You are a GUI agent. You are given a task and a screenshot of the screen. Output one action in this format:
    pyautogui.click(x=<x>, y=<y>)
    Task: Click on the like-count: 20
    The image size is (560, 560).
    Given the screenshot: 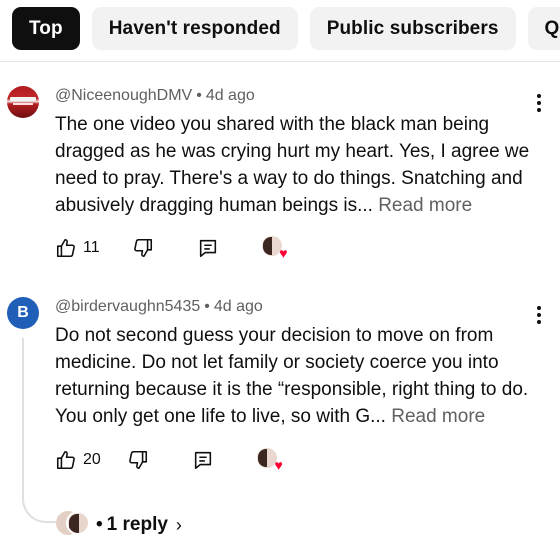 What is the action you would take?
    pyautogui.click(x=92, y=459)
    